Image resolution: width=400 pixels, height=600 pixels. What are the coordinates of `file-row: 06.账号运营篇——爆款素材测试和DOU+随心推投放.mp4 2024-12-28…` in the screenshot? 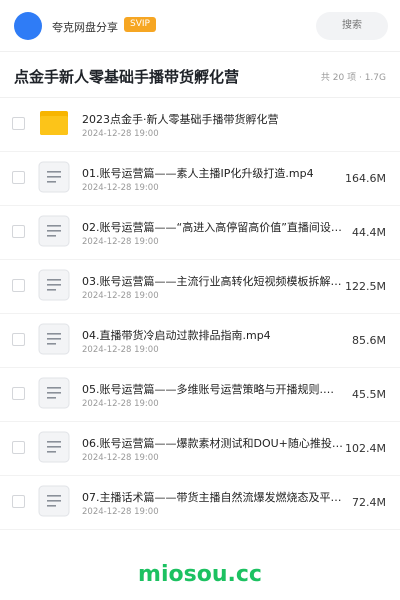 It's located at (200, 449).